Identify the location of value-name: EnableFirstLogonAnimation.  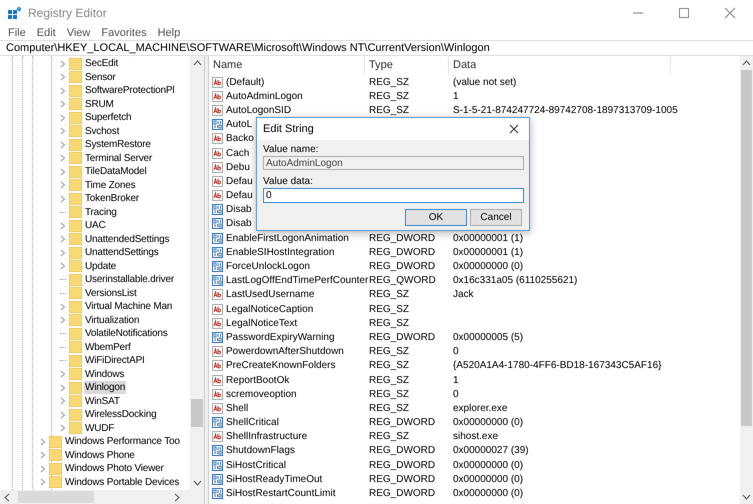
(287, 238).